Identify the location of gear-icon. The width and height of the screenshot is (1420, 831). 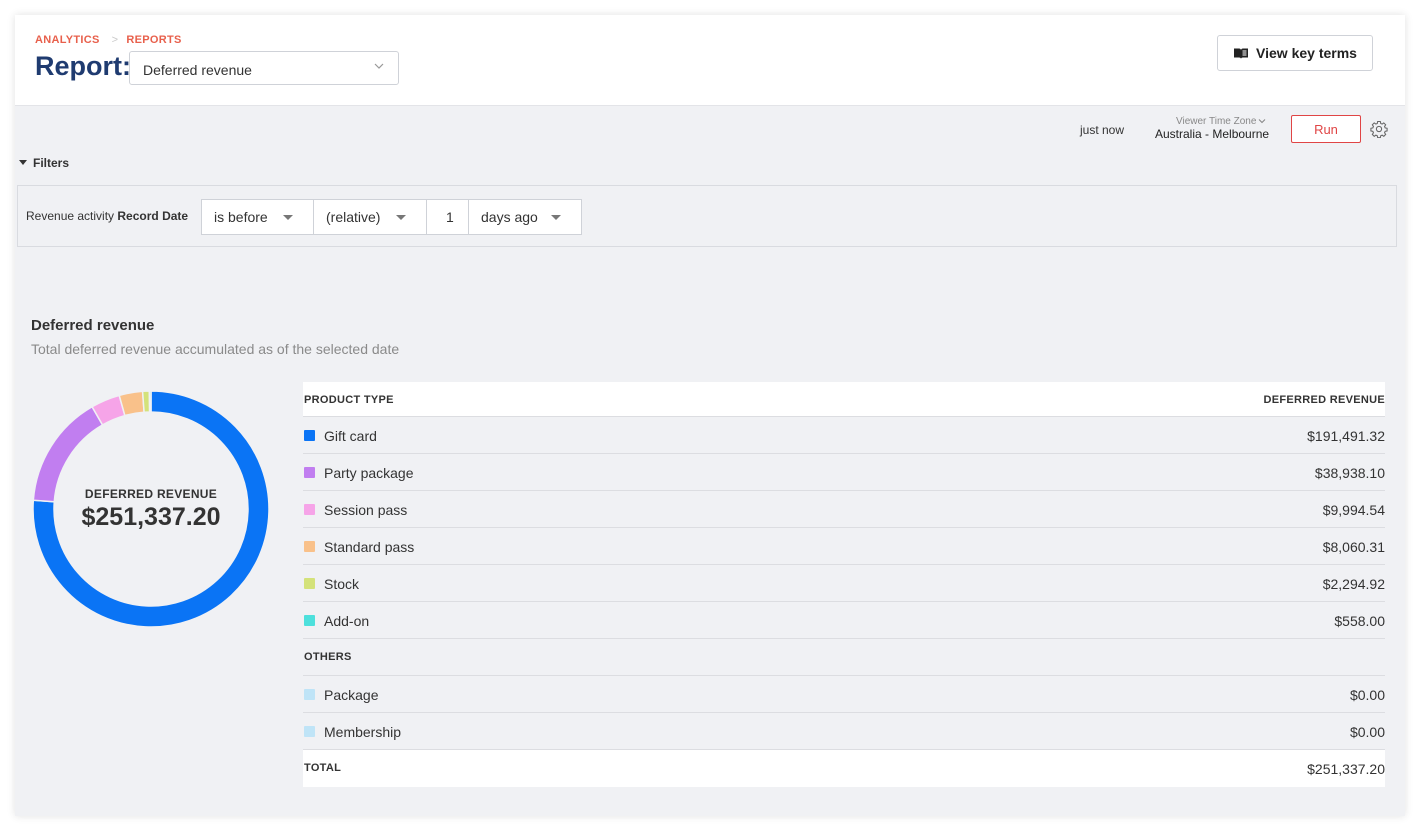
(1379, 129).